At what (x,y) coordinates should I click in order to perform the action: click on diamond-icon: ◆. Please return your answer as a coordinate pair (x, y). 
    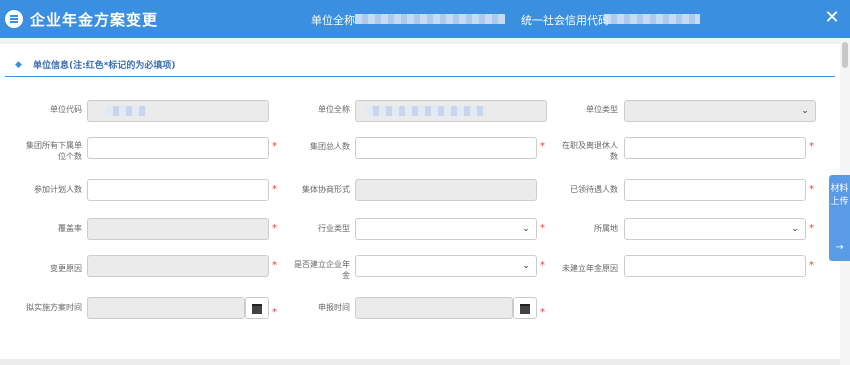
    Looking at the image, I should click on (18, 65).